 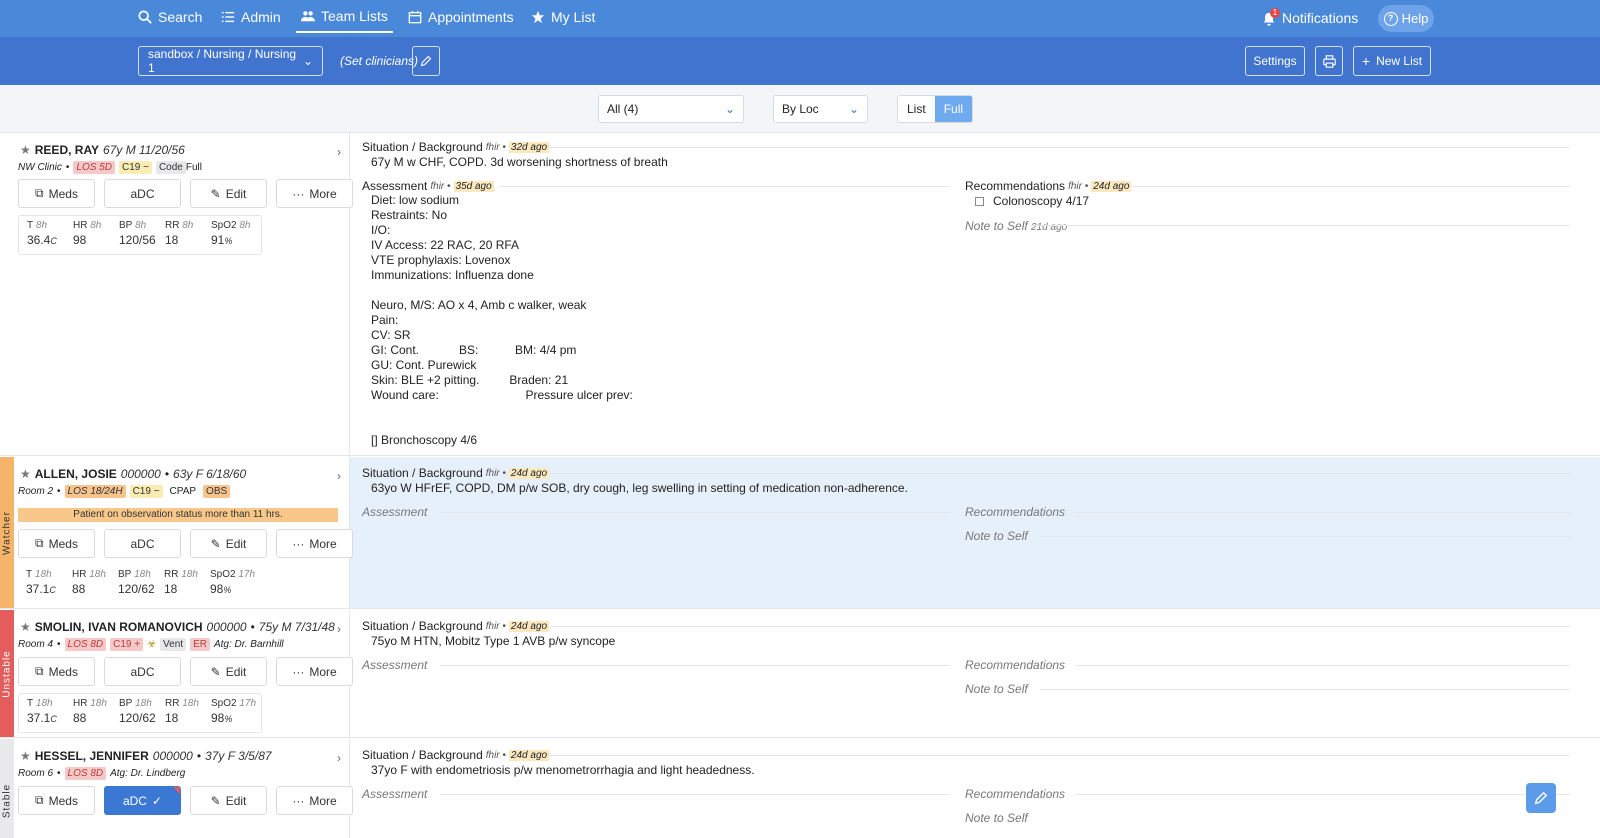 I want to click on nav-appointments-label: Appointments, so click(x=471, y=17).